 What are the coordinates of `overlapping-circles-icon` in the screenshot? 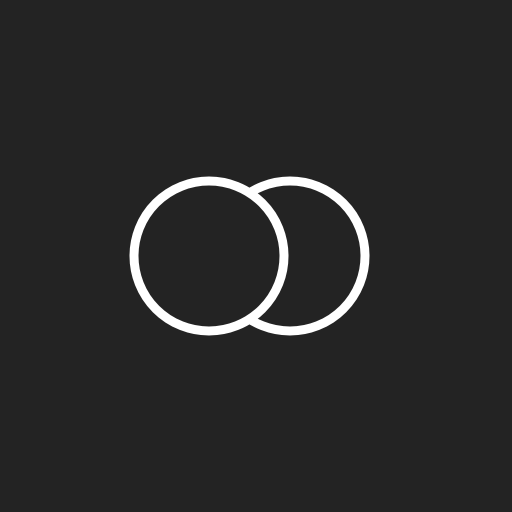 It's located at (249, 256).